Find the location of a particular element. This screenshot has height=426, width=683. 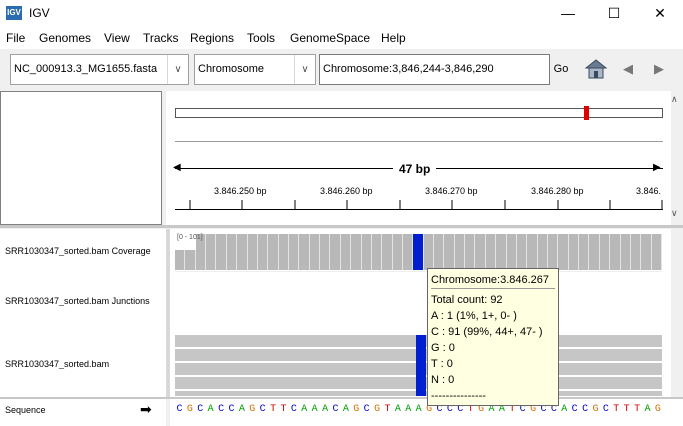

coverage-range-label: [0 - 101] is located at coordinates (190, 237).